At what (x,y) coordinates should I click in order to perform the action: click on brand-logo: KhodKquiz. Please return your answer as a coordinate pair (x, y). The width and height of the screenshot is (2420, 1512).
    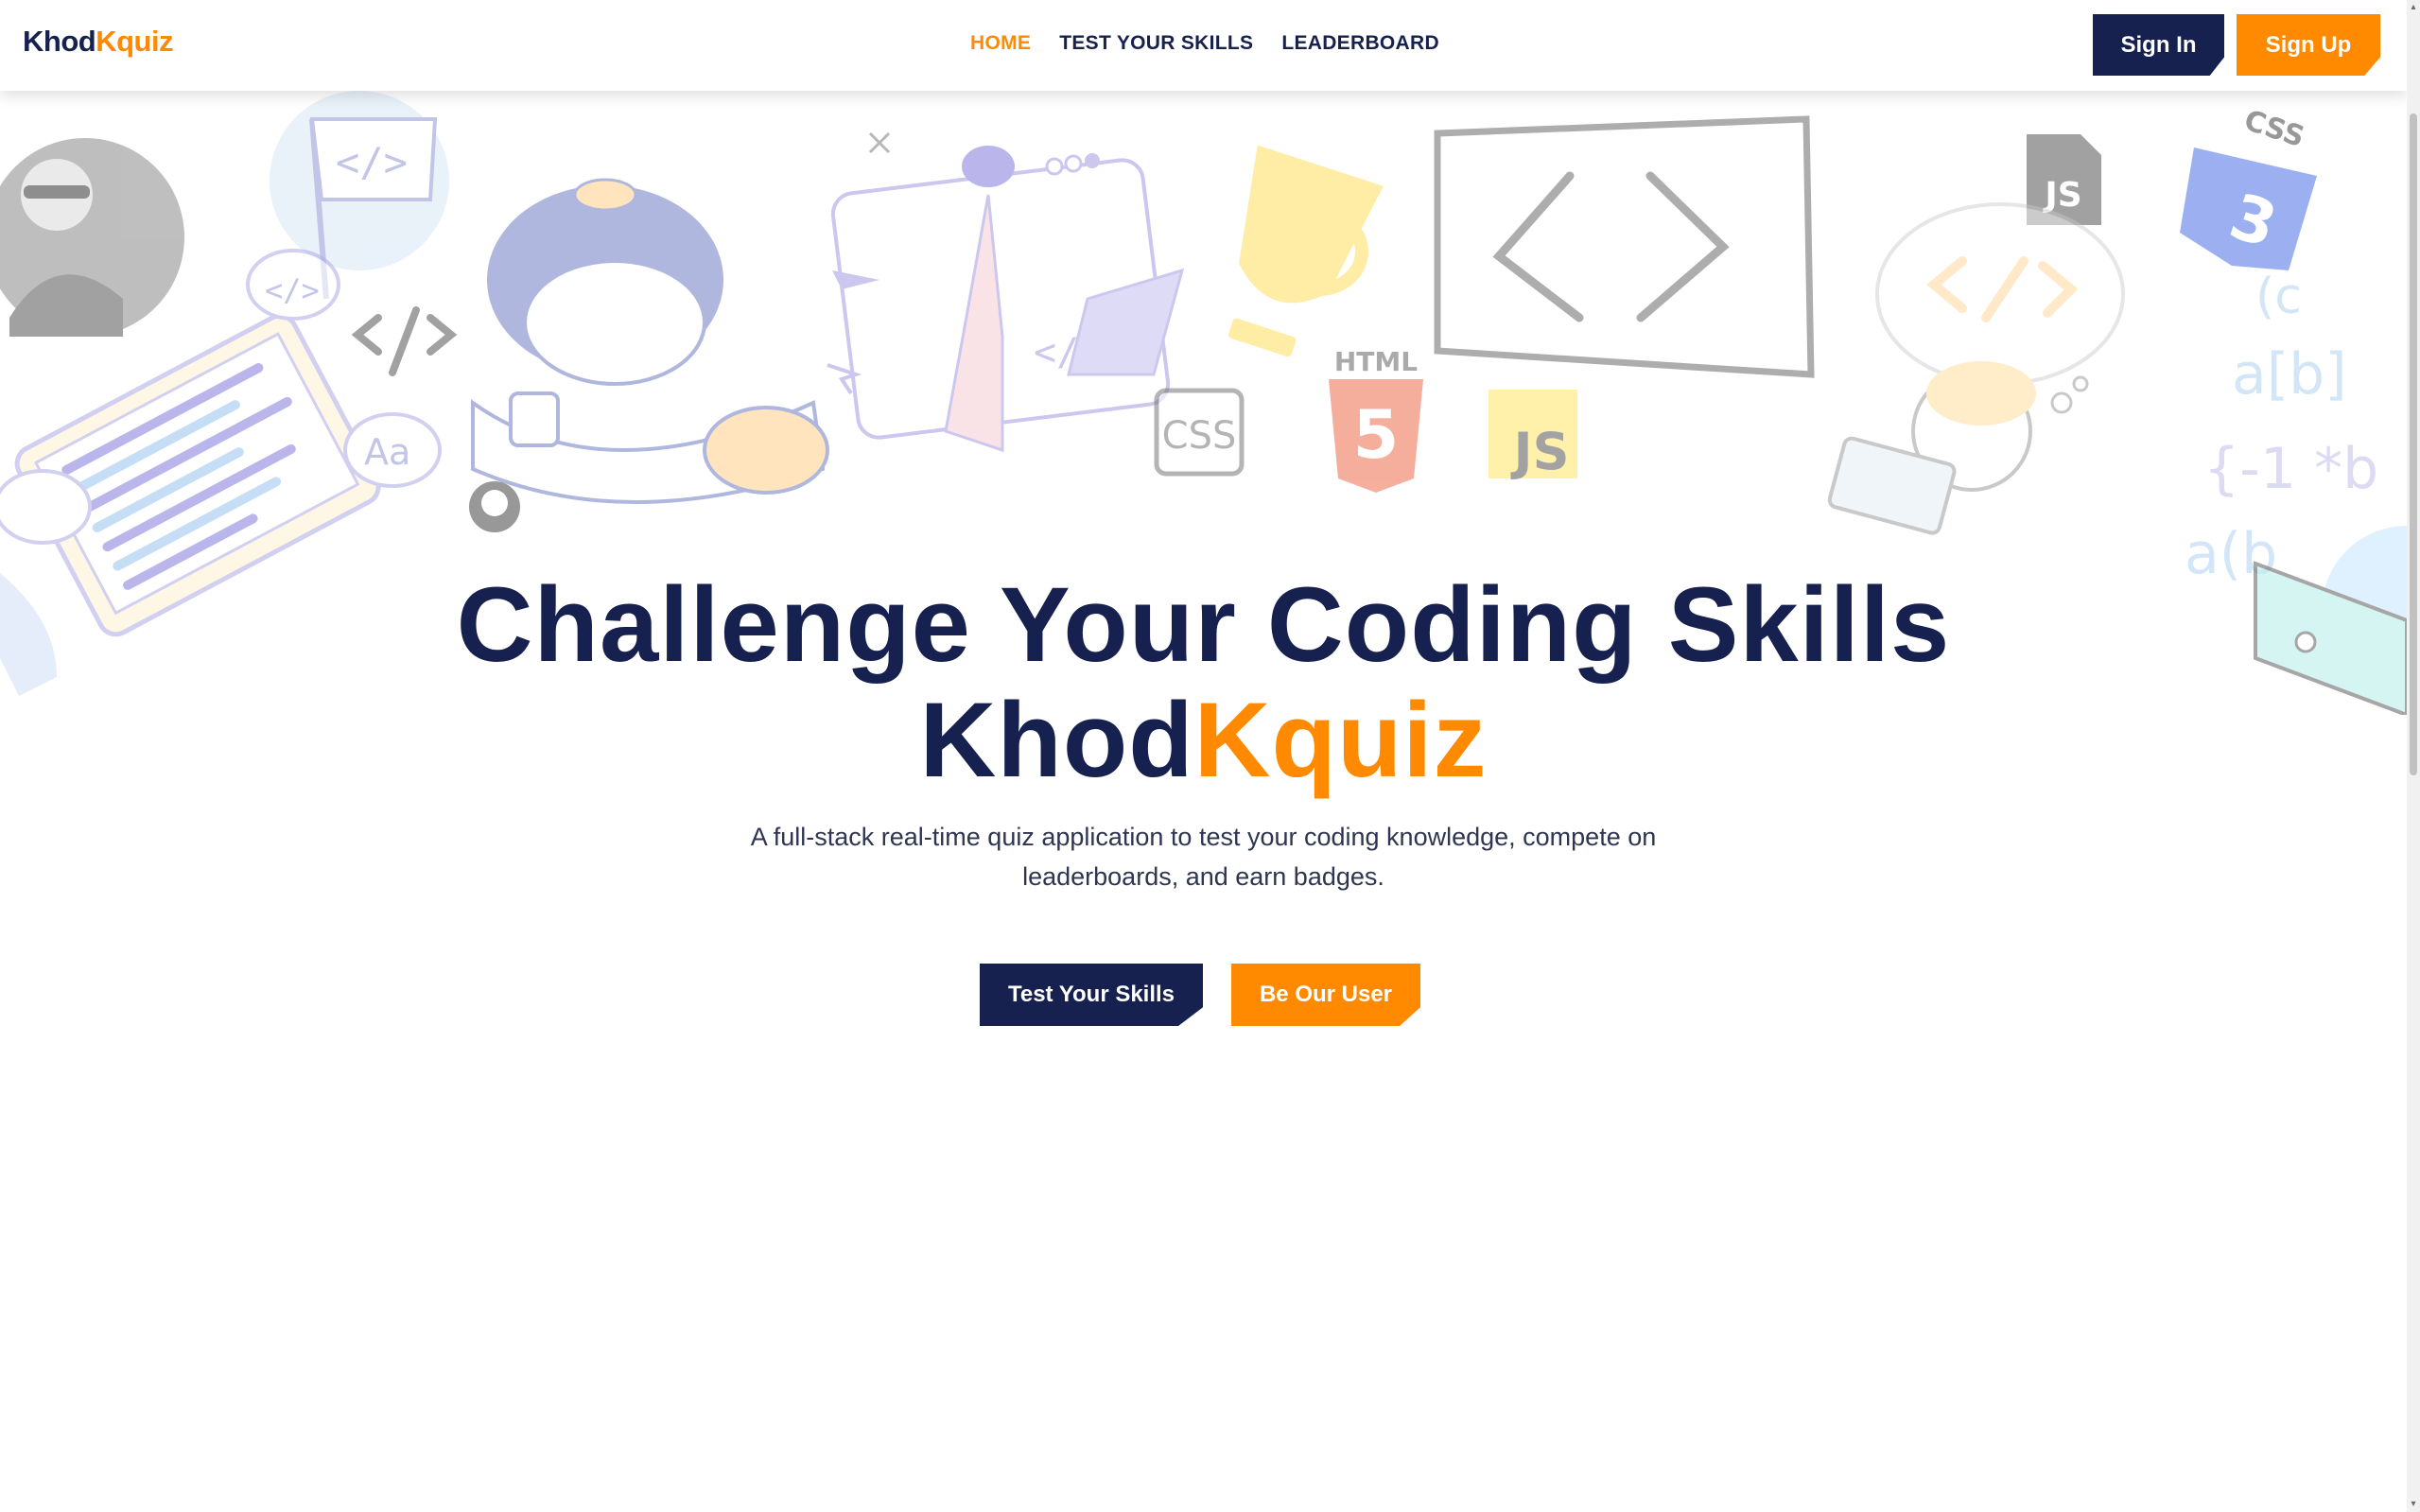
    Looking at the image, I should click on (99, 42).